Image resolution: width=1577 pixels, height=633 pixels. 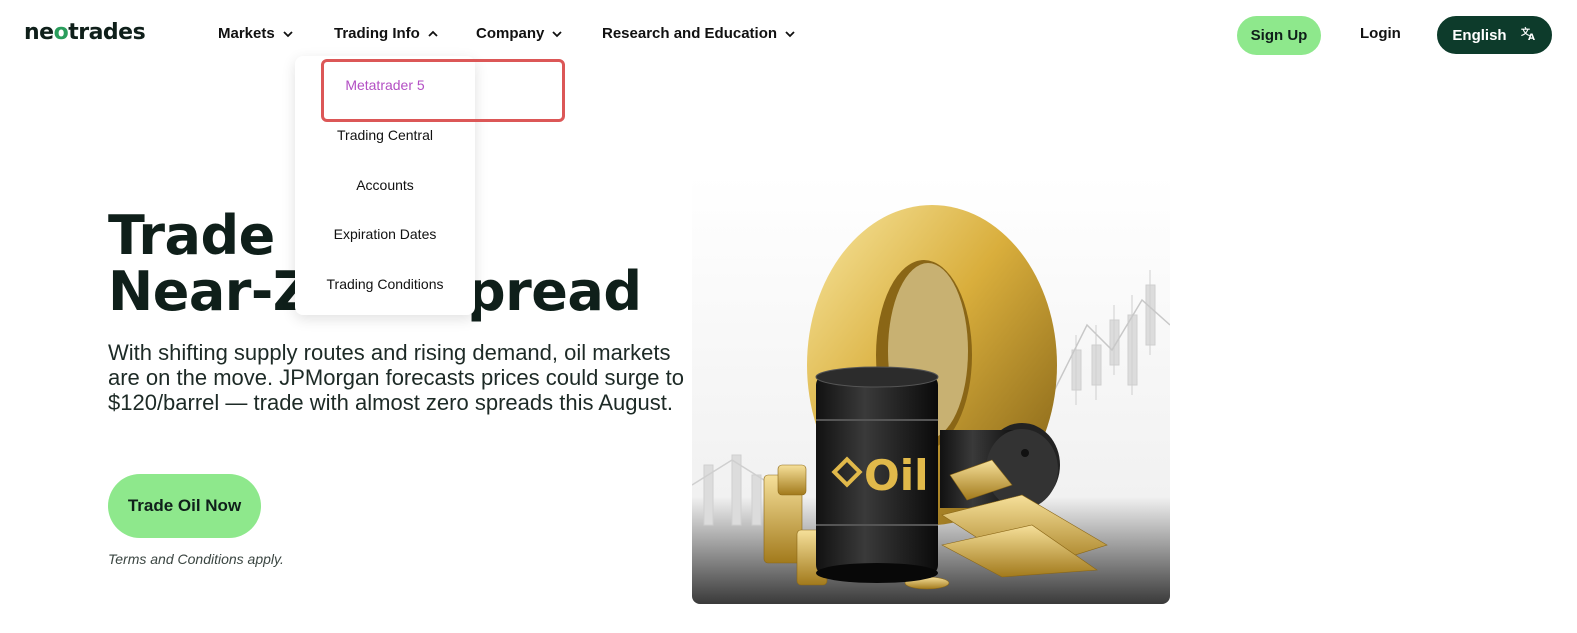 What do you see at coordinates (443, 90) in the screenshot?
I see `selection-highlight-box` at bounding box center [443, 90].